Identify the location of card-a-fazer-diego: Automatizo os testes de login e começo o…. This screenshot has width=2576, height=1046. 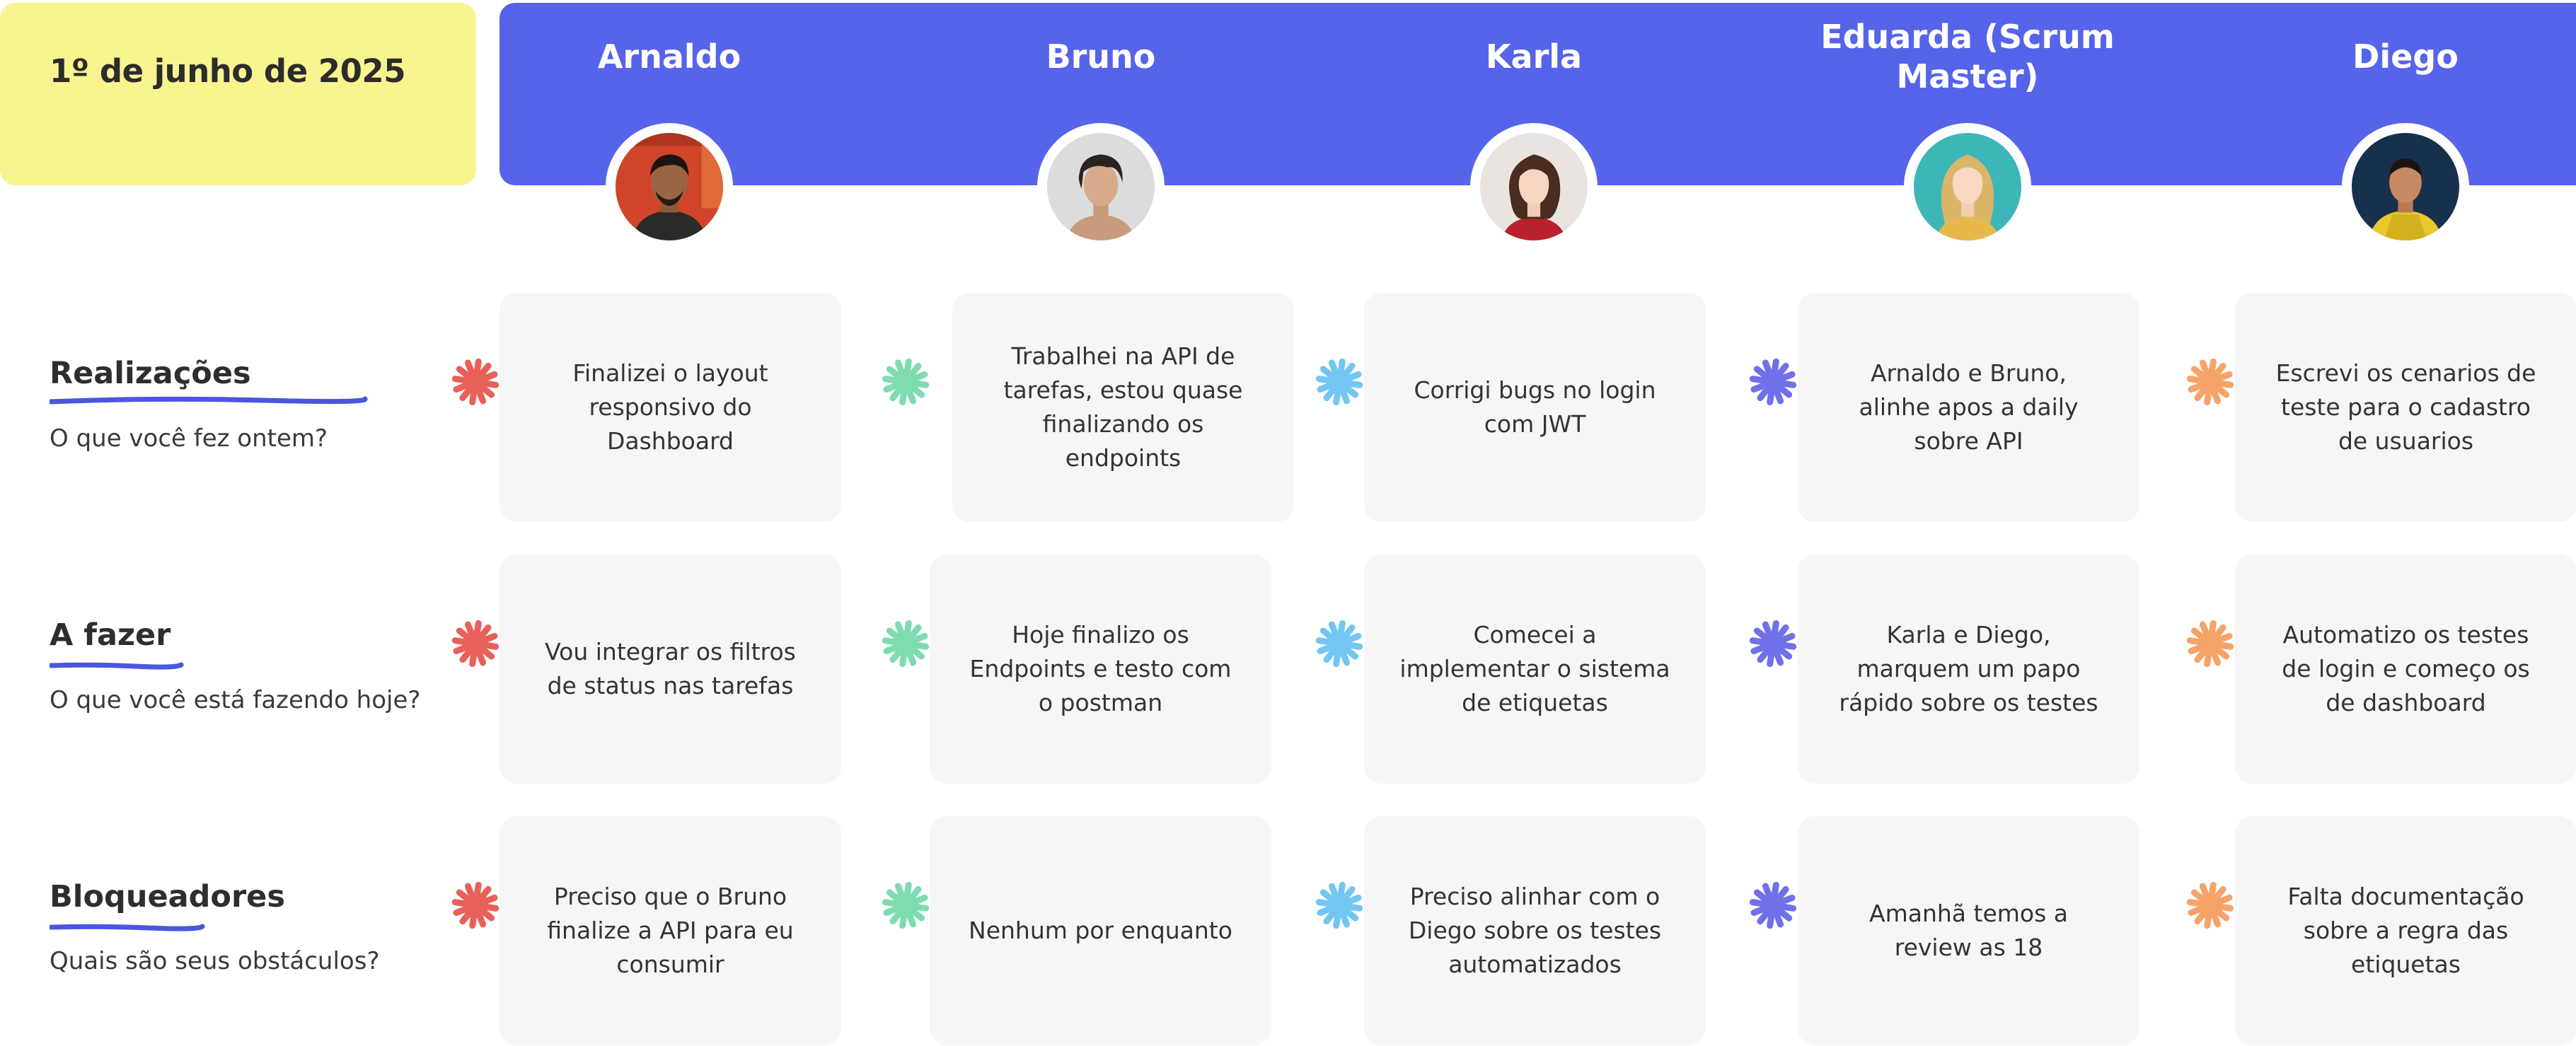
(2405, 669).